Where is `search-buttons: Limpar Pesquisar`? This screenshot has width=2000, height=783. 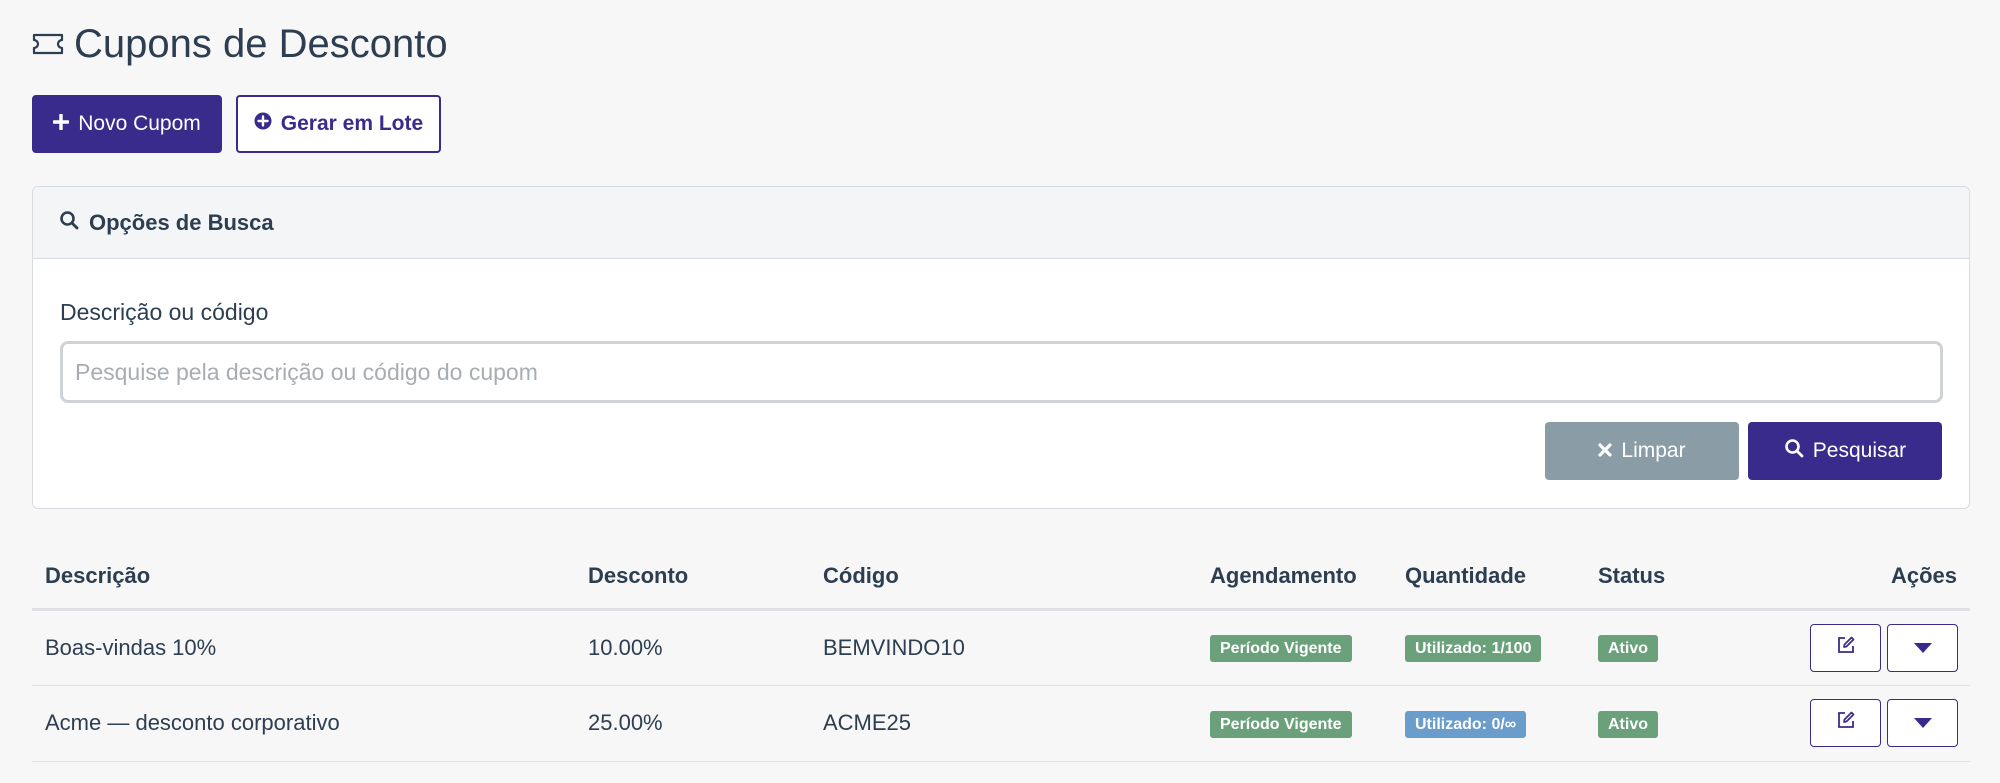 search-buttons: Limpar Pesquisar is located at coordinates (1001, 451).